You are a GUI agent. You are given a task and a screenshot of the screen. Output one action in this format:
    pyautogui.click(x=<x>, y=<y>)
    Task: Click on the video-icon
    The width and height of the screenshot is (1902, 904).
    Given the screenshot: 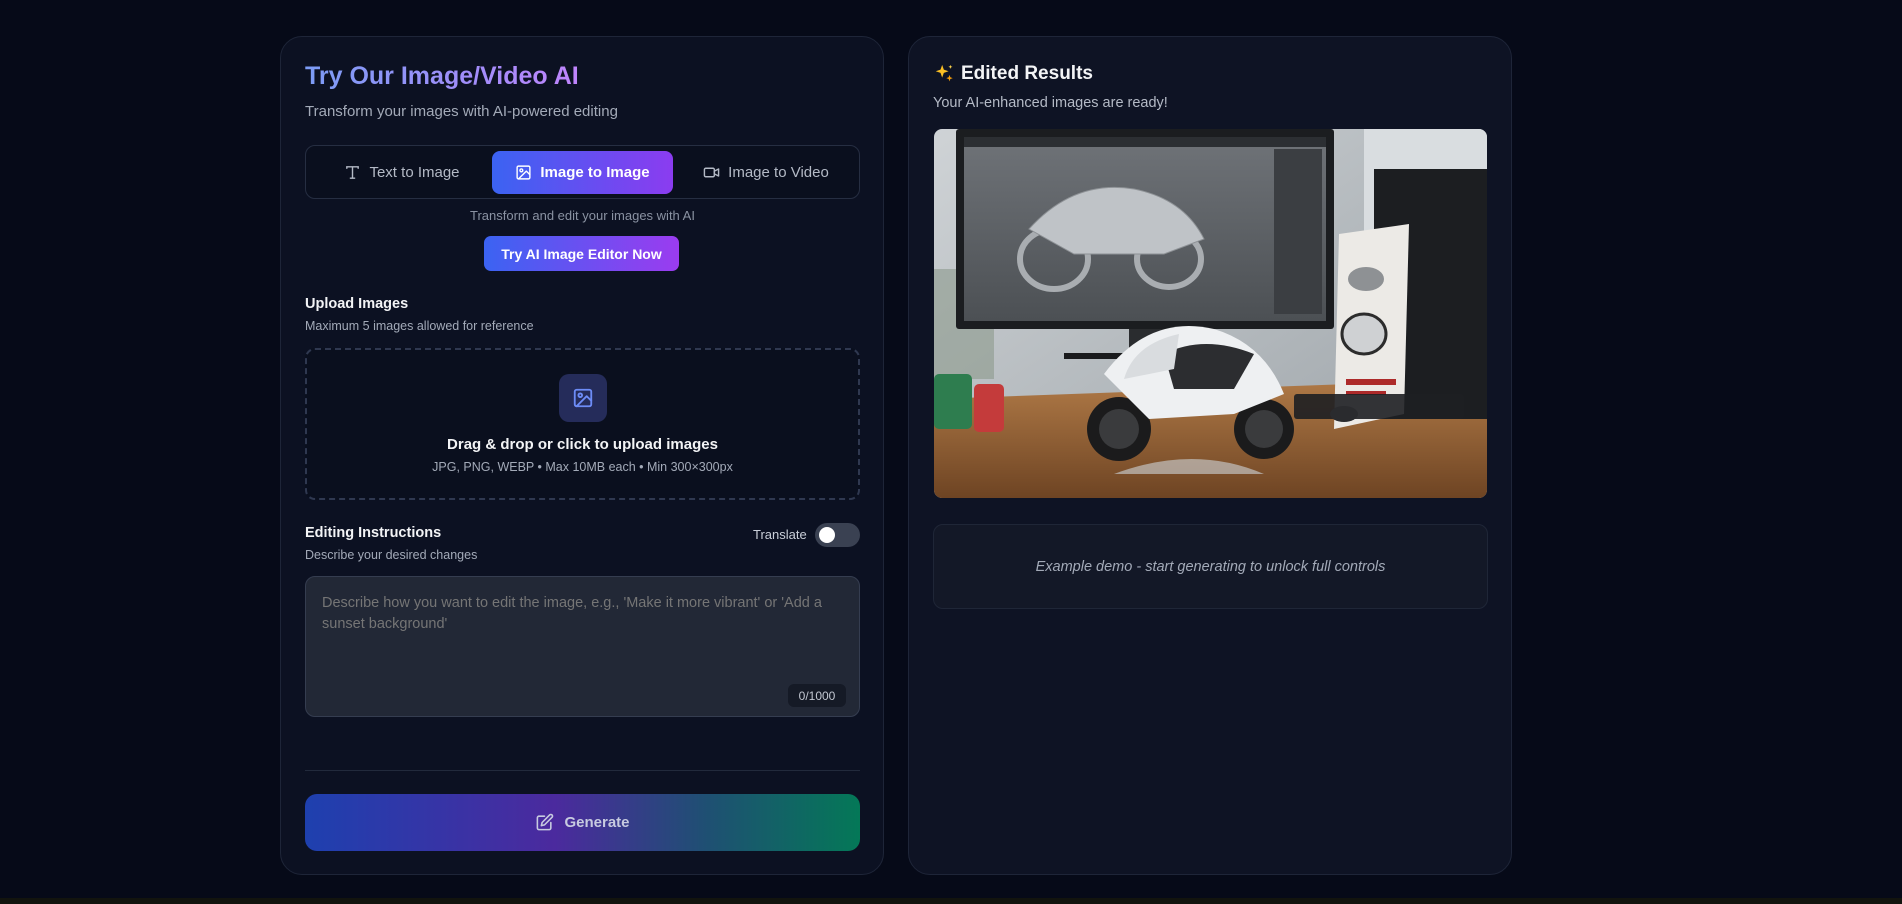 What is the action you would take?
    pyautogui.click(x=711, y=172)
    